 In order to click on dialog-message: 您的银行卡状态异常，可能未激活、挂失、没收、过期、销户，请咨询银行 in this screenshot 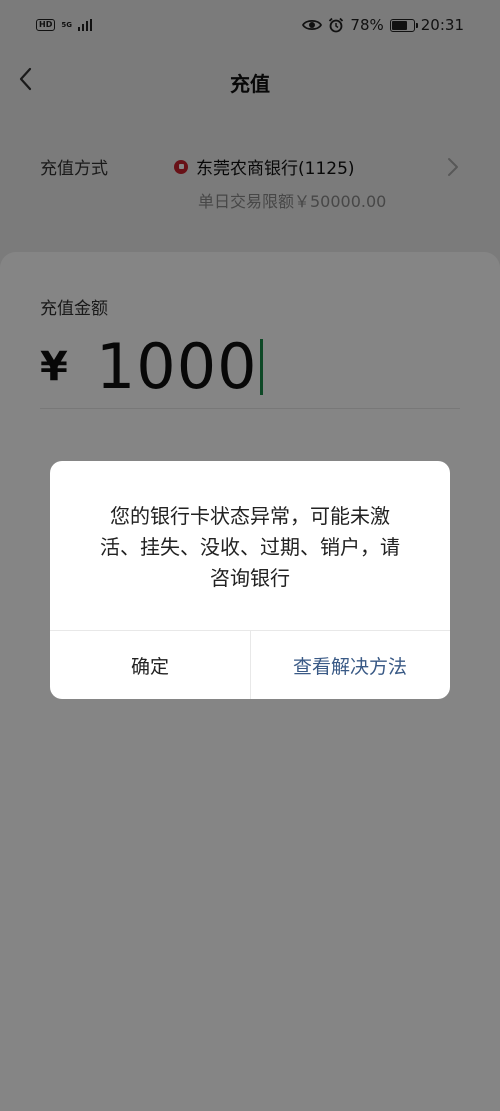, I will do `click(250, 547)`.